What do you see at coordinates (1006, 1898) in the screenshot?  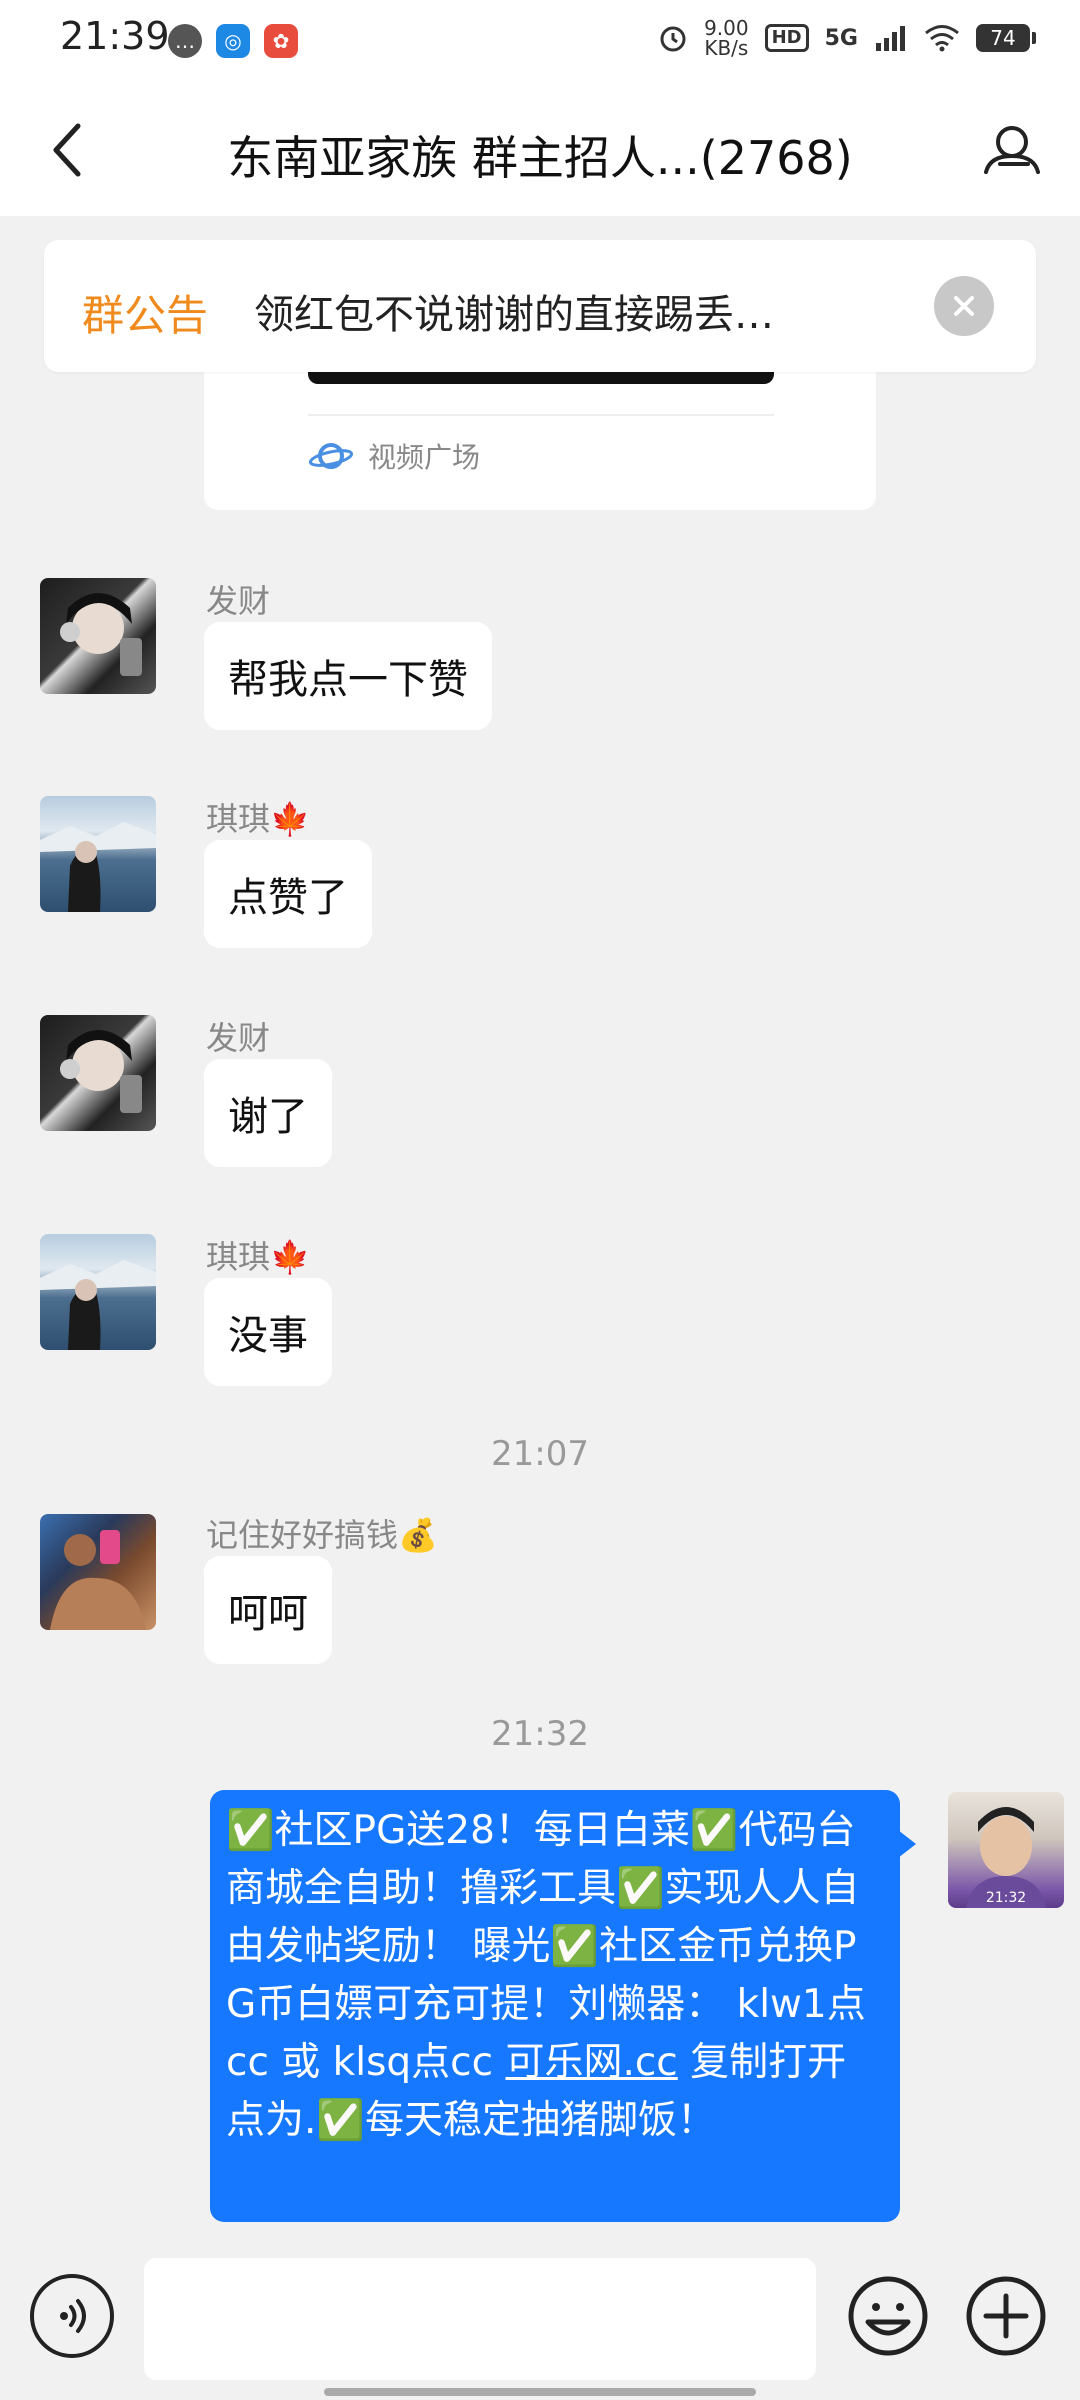 I see `avatar-time-label: 21:32` at bounding box center [1006, 1898].